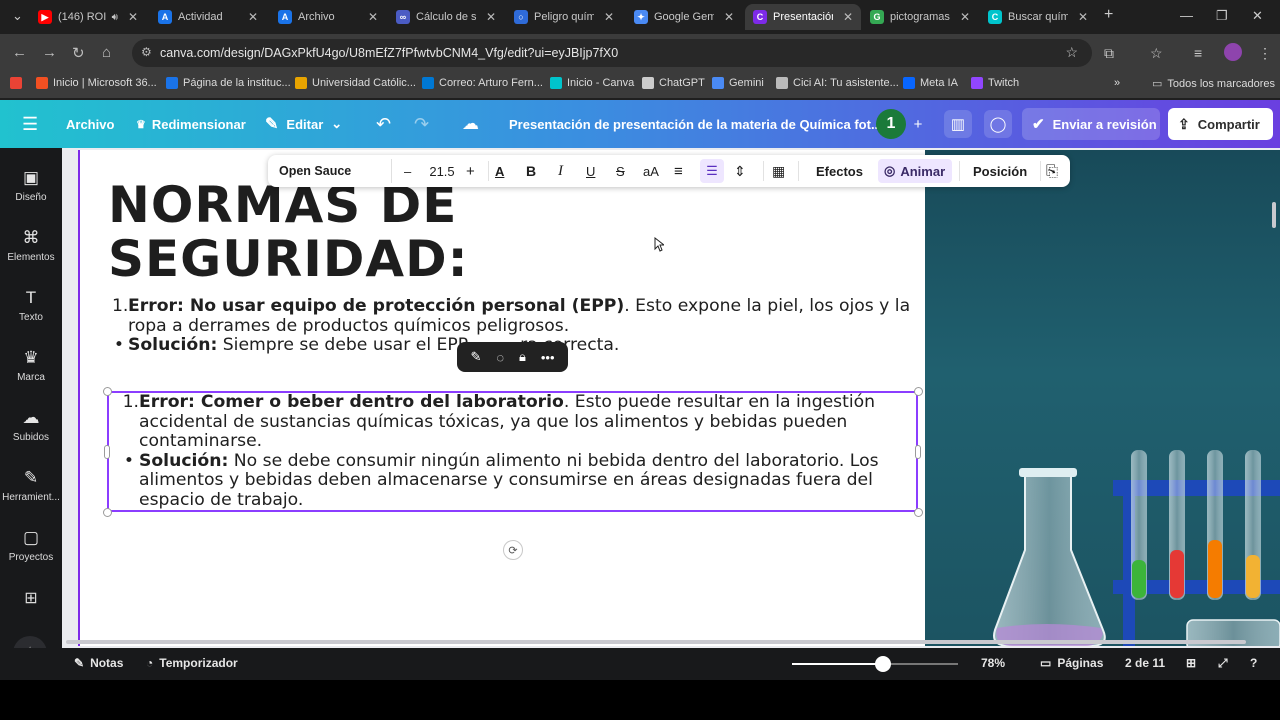 The width and height of the screenshot is (1280, 720). Describe the element at coordinates (31, 425) in the screenshot. I see `rail-item-uploads: ☁ Subidos` at that location.